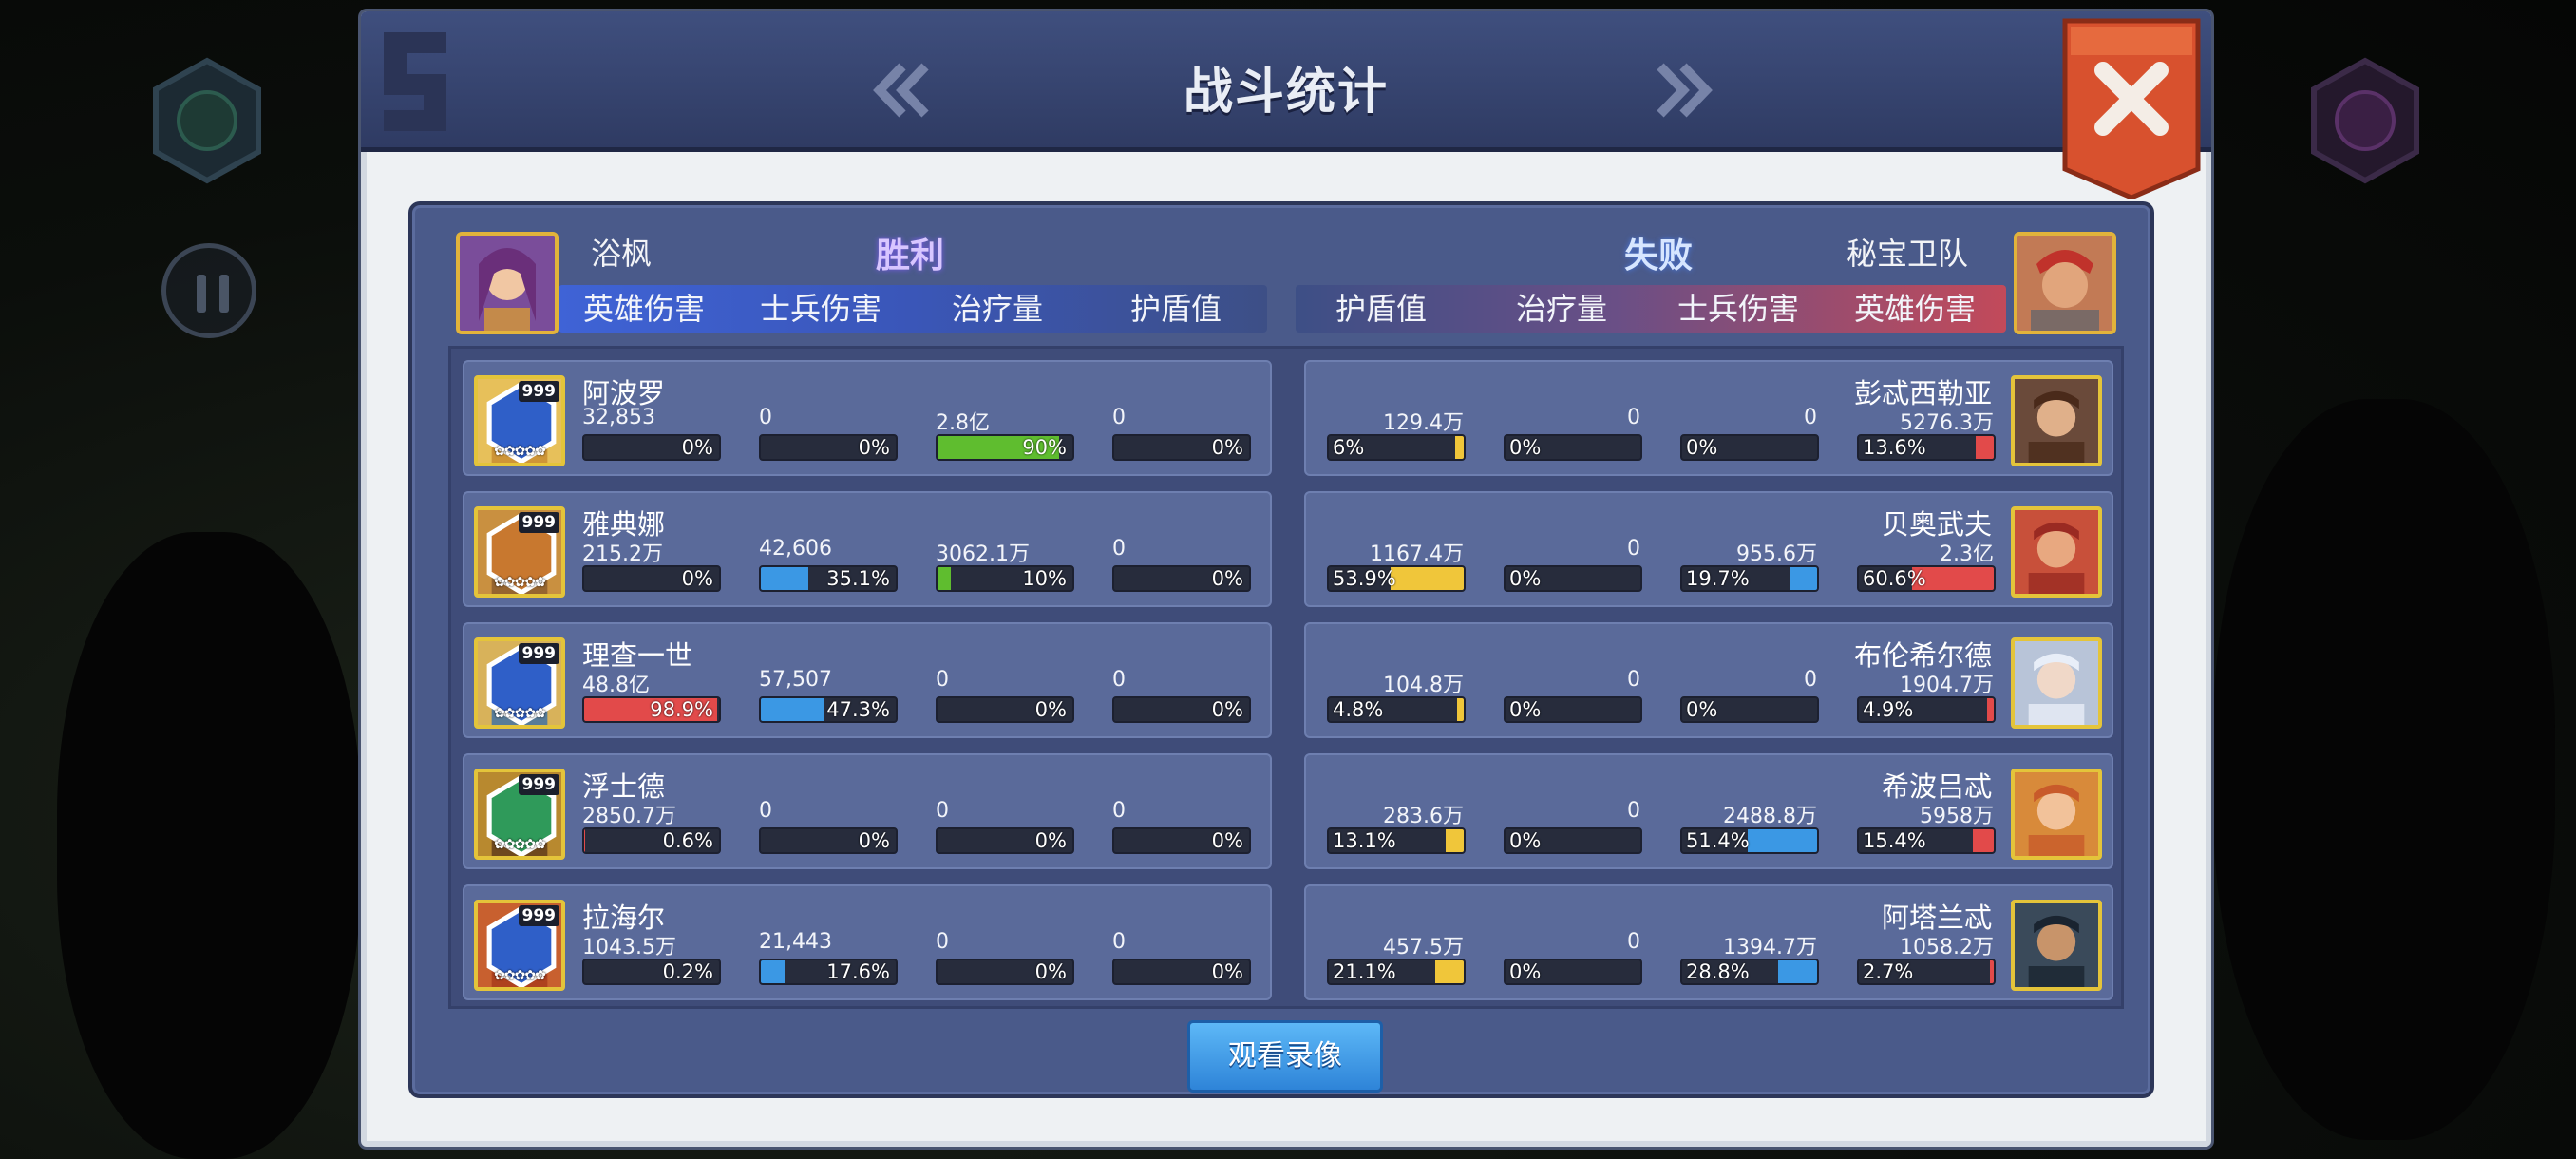  What do you see at coordinates (651, 840) in the screenshot?
I see `stat-progress-bar: 0.6%` at bounding box center [651, 840].